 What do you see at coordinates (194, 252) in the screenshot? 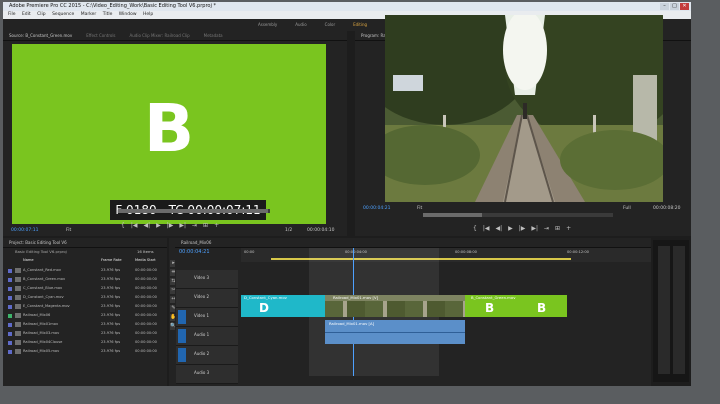
I see `timeline-timecode: 00:00:04:21` at bounding box center [194, 252].